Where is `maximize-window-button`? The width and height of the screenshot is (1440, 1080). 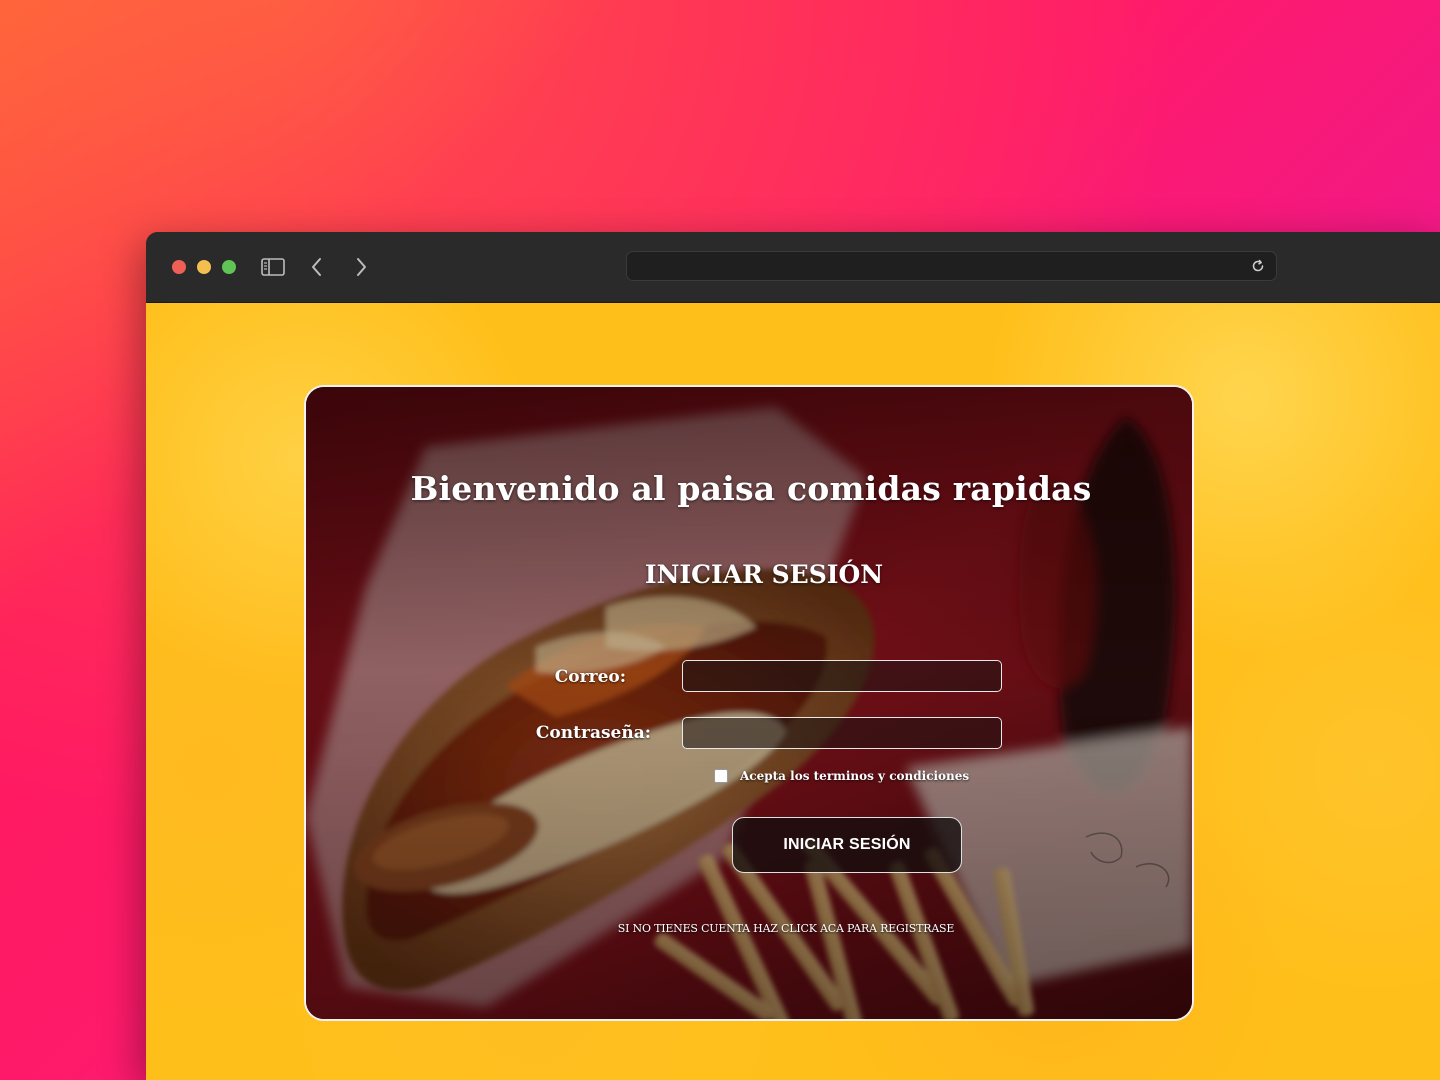
maximize-window-button is located at coordinates (229, 267).